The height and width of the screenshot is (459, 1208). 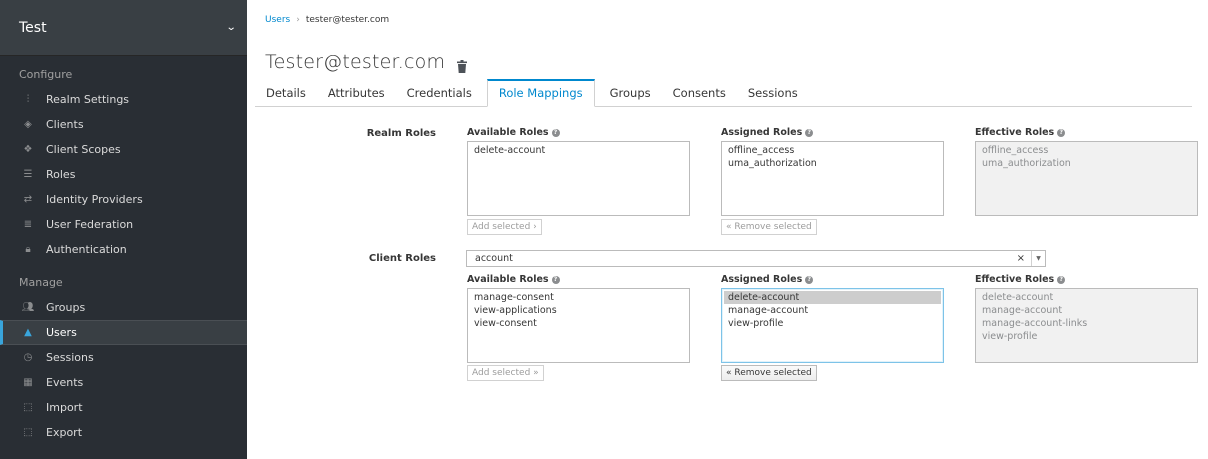 What do you see at coordinates (123, 249) in the screenshot?
I see `sidebar-item-authentication: 🔒︎ Authentication` at bounding box center [123, 249].